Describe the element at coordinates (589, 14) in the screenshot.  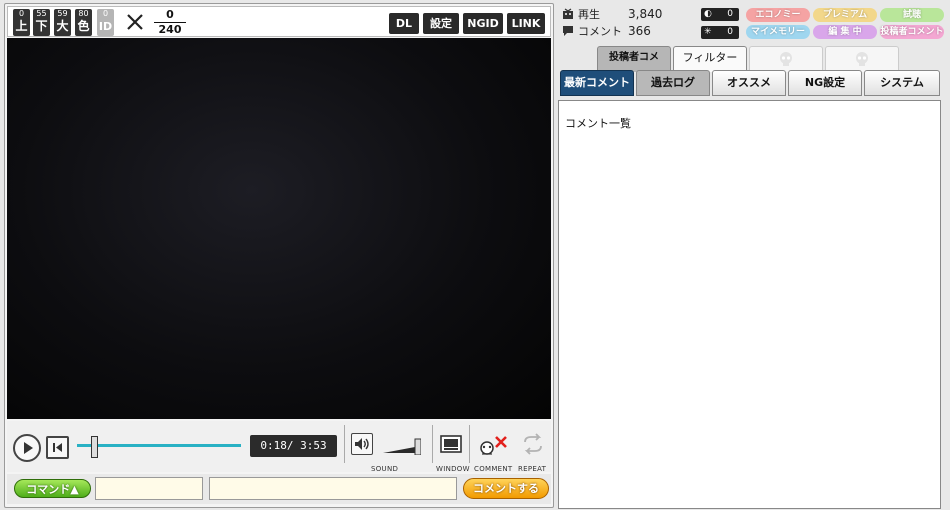
I see `views-label: 再生` at that location.